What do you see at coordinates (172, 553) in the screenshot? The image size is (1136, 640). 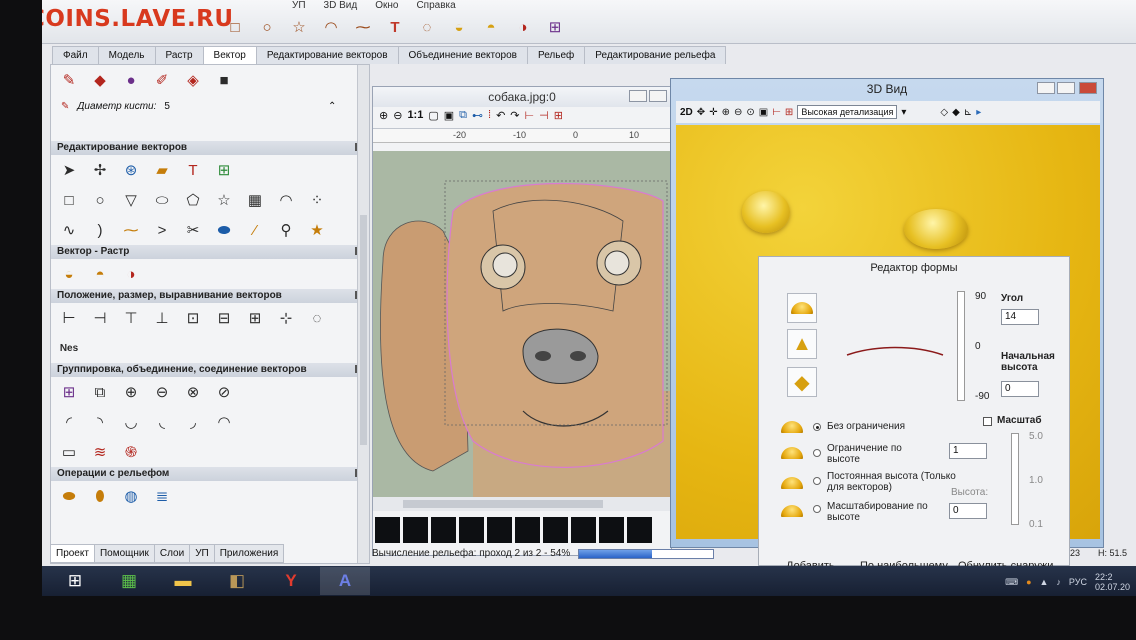 I see `tab-layers: Слои` at bounding box center [172, 553].